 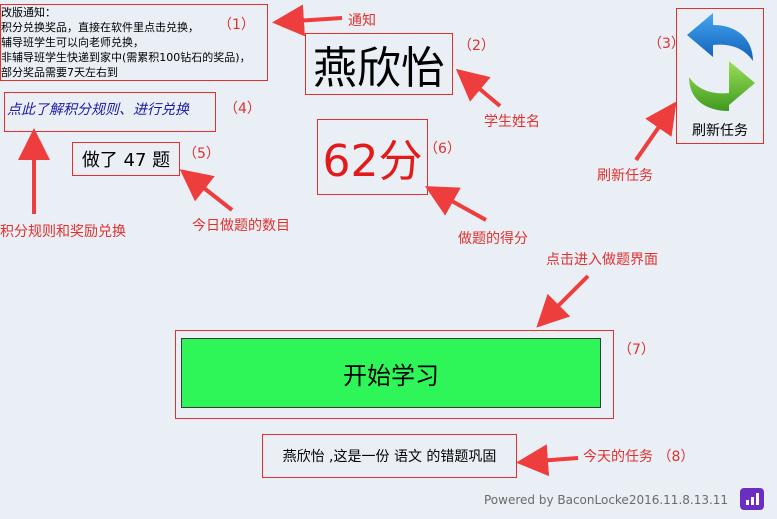 What do you see at coordinates (512, 122) in the screenshot?
I see `annotation-student-name: 学生姓名` at bounding box center [512, 122].